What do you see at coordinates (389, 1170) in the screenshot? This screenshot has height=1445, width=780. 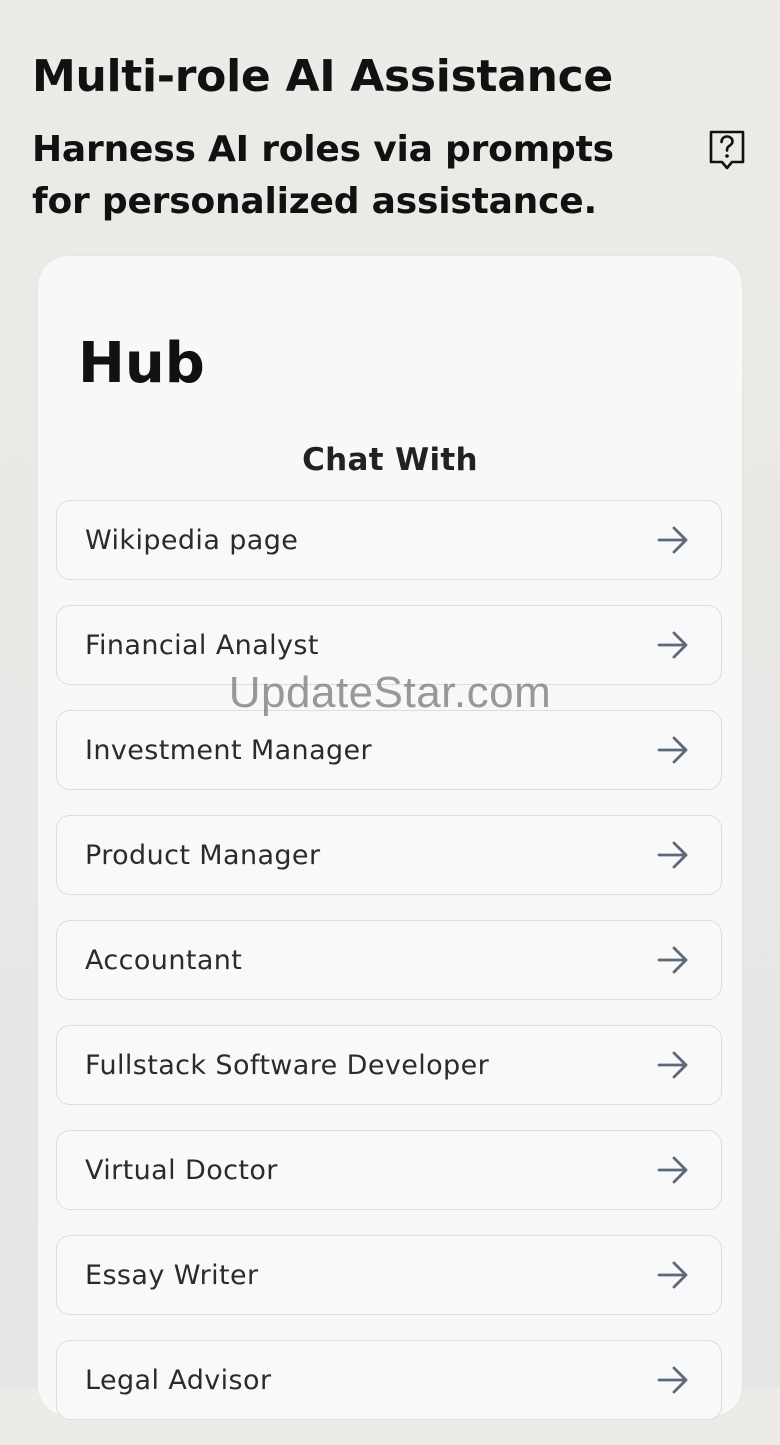 I see `role-item-virtual-doctor: Virtual Doctor` at bounding box center [389, 1170].